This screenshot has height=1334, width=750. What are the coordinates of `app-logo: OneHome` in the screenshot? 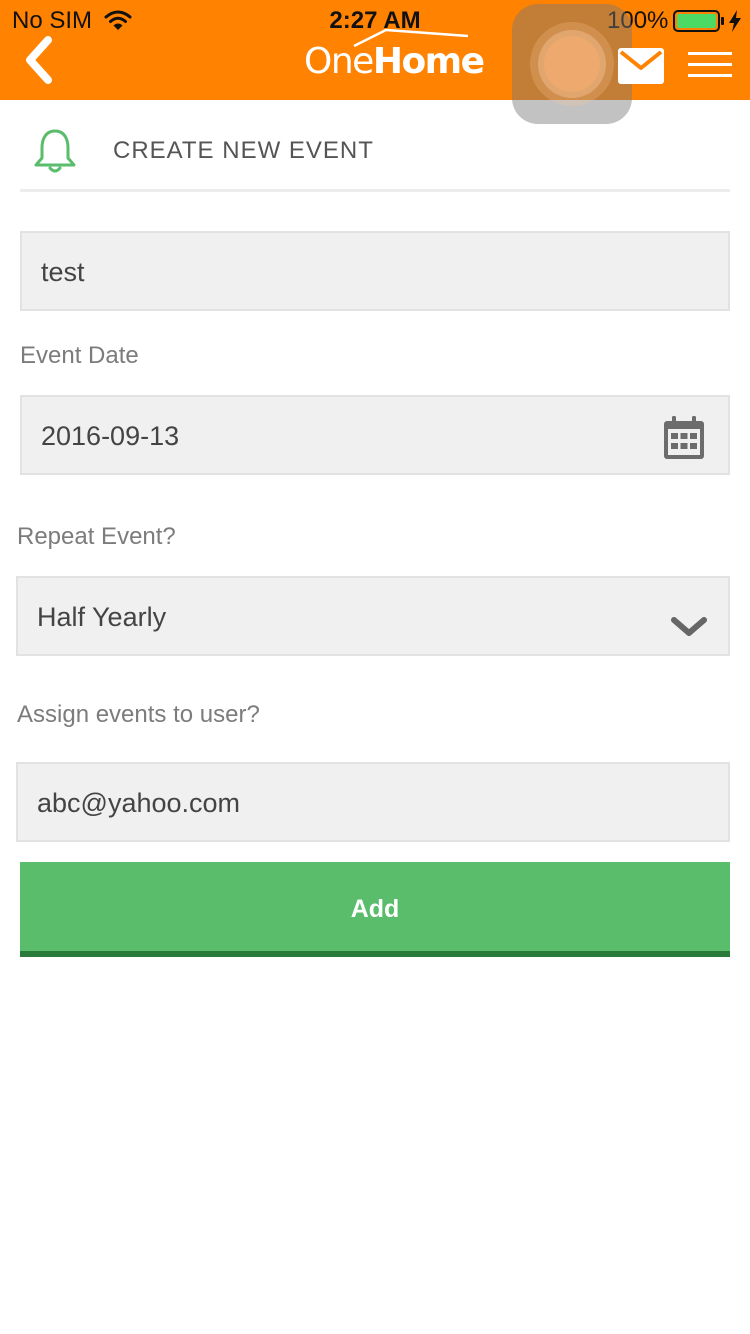 It's located at (390, 58).